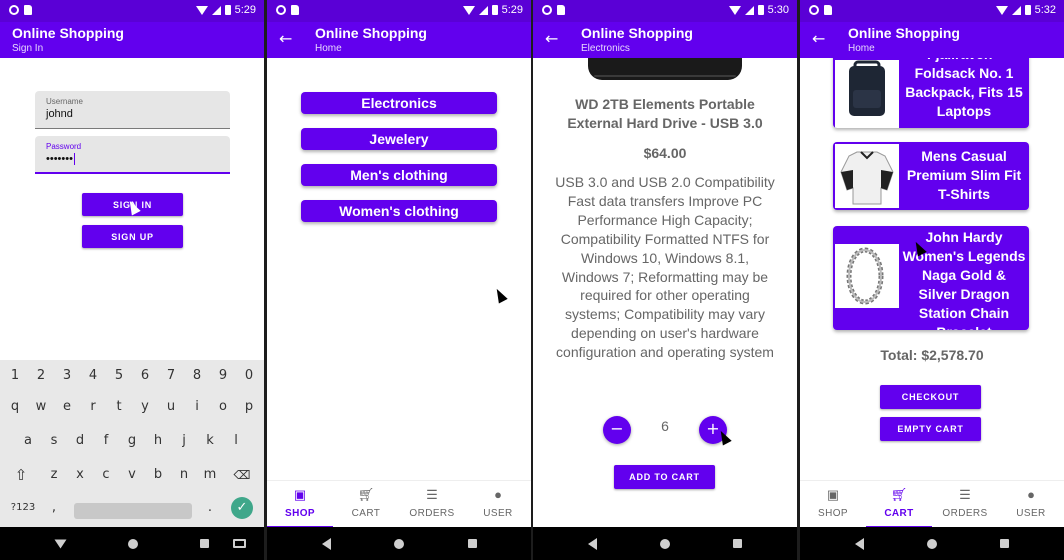  I want to click on category-jewelery-button: Jewelery, so click(399, 139).